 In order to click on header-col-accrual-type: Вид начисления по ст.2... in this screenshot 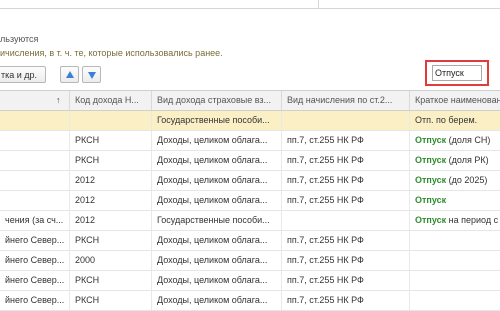, I will do `click(346, 100)`.